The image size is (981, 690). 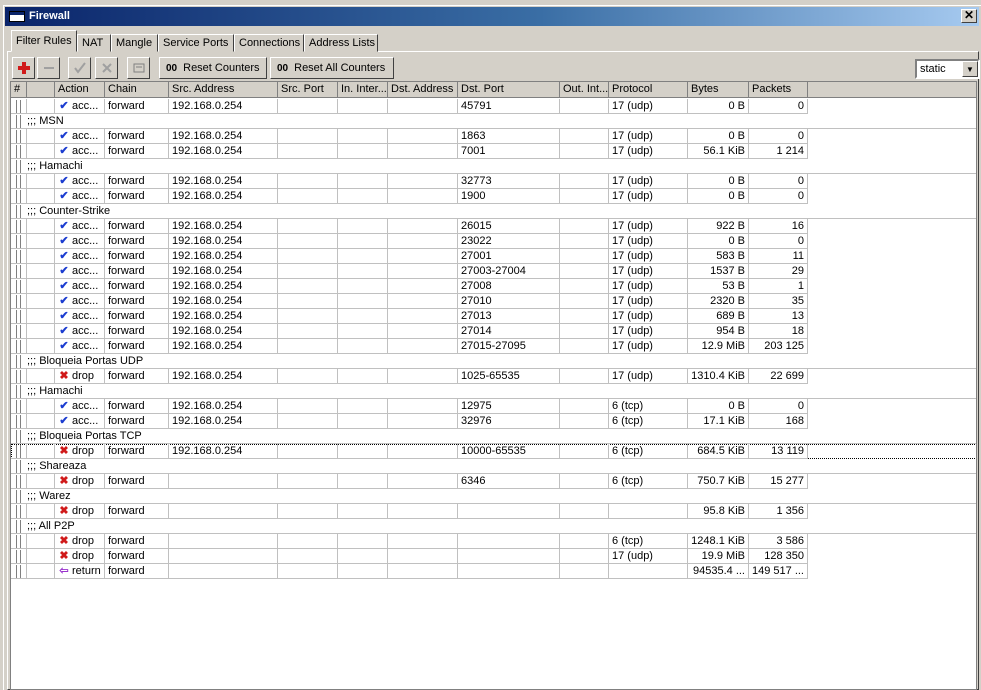 I want to click on header-col-bytes: Bytes, so click(x=718, y=90).